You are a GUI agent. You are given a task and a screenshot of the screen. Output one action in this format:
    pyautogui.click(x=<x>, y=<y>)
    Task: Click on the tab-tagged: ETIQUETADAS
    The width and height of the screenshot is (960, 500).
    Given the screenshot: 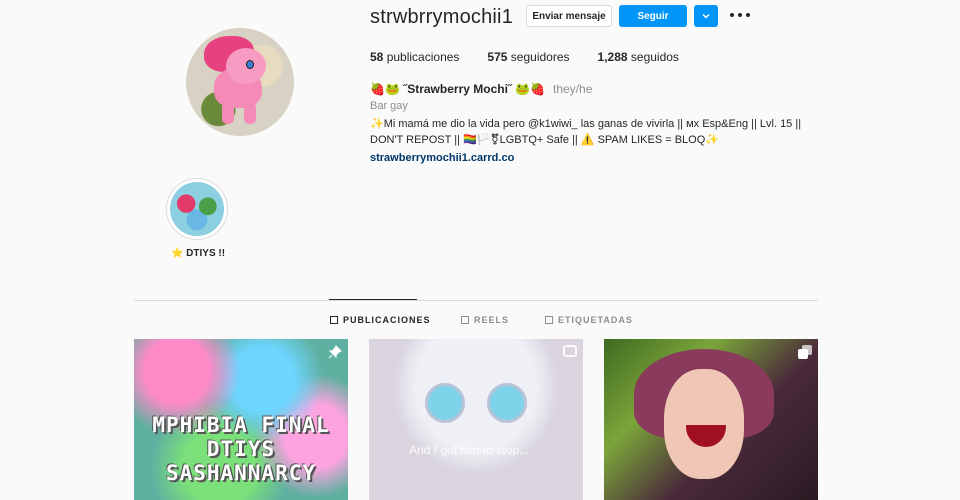 What is the action you would take?
    pyautogui.click(x=589, y=320)
    